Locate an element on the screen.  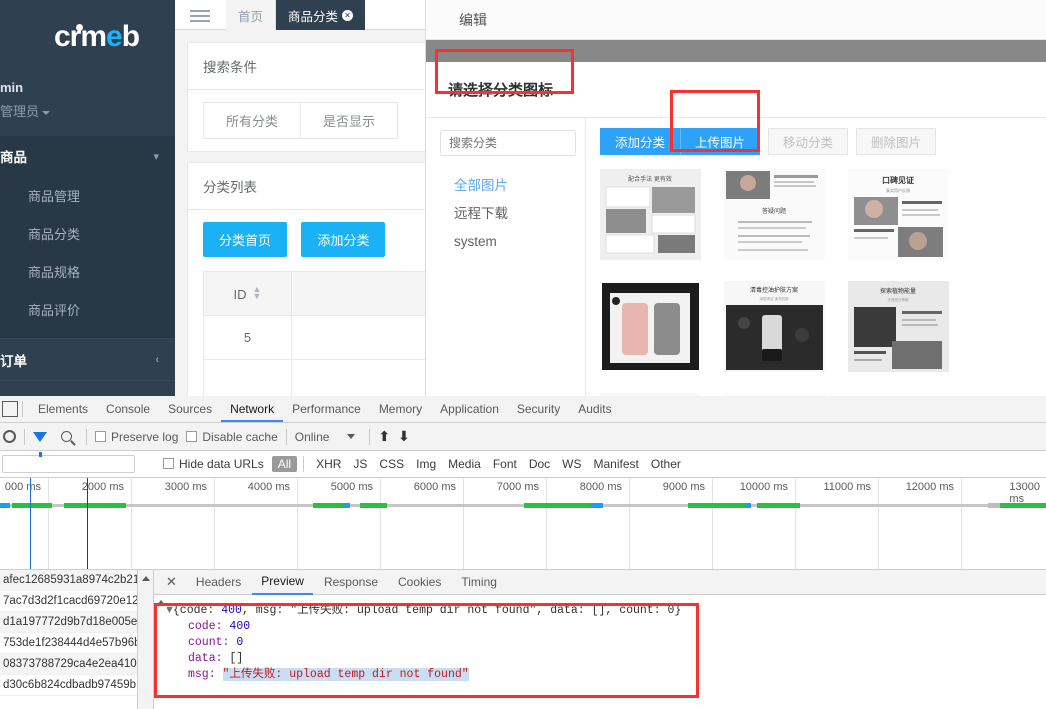
hamburger-menu-icon is located at coordinates (200, 16).